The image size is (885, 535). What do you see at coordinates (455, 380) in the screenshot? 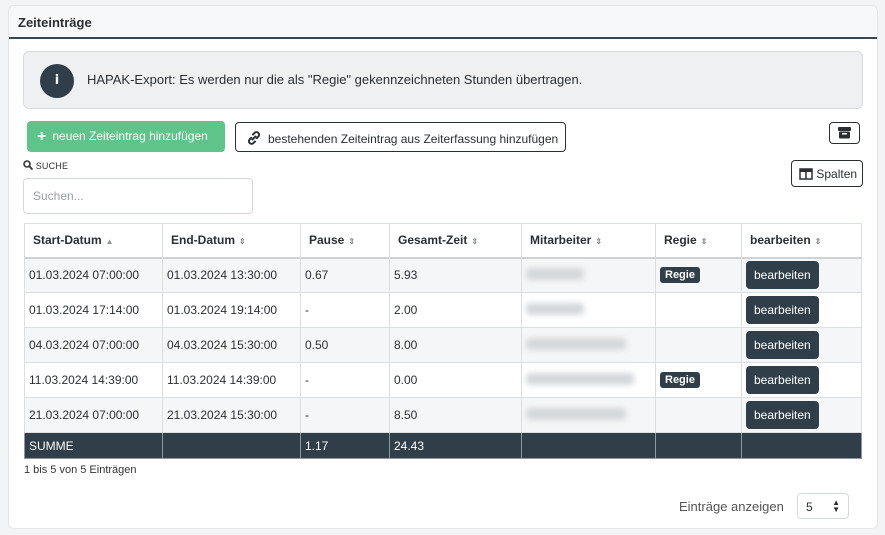
I see `cell-total: 0.00` at bounding box center [455, 380].